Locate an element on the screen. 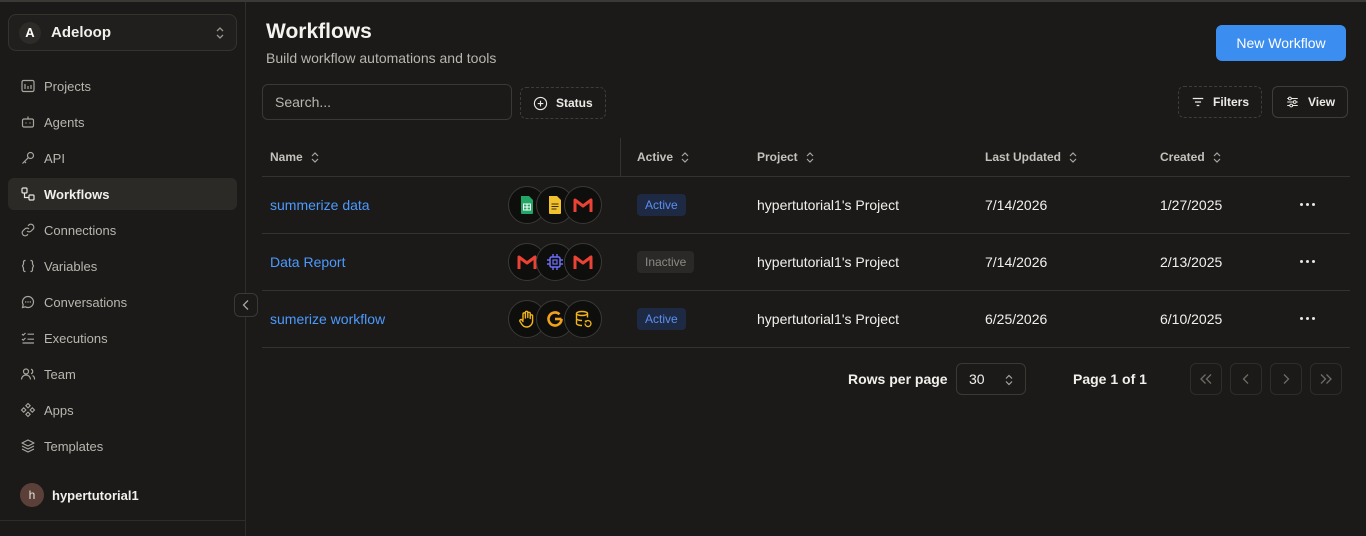  table-header: Name Active Project Last Updated Created is located at coordinates (806, 157).